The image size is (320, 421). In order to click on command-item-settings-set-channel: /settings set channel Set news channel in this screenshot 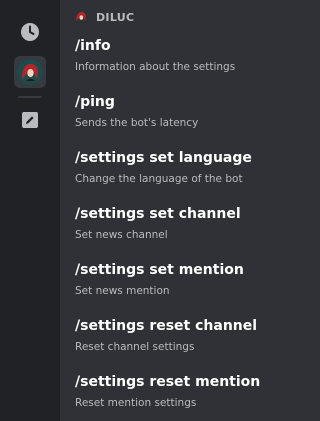, I will do `click(181, 232)`.